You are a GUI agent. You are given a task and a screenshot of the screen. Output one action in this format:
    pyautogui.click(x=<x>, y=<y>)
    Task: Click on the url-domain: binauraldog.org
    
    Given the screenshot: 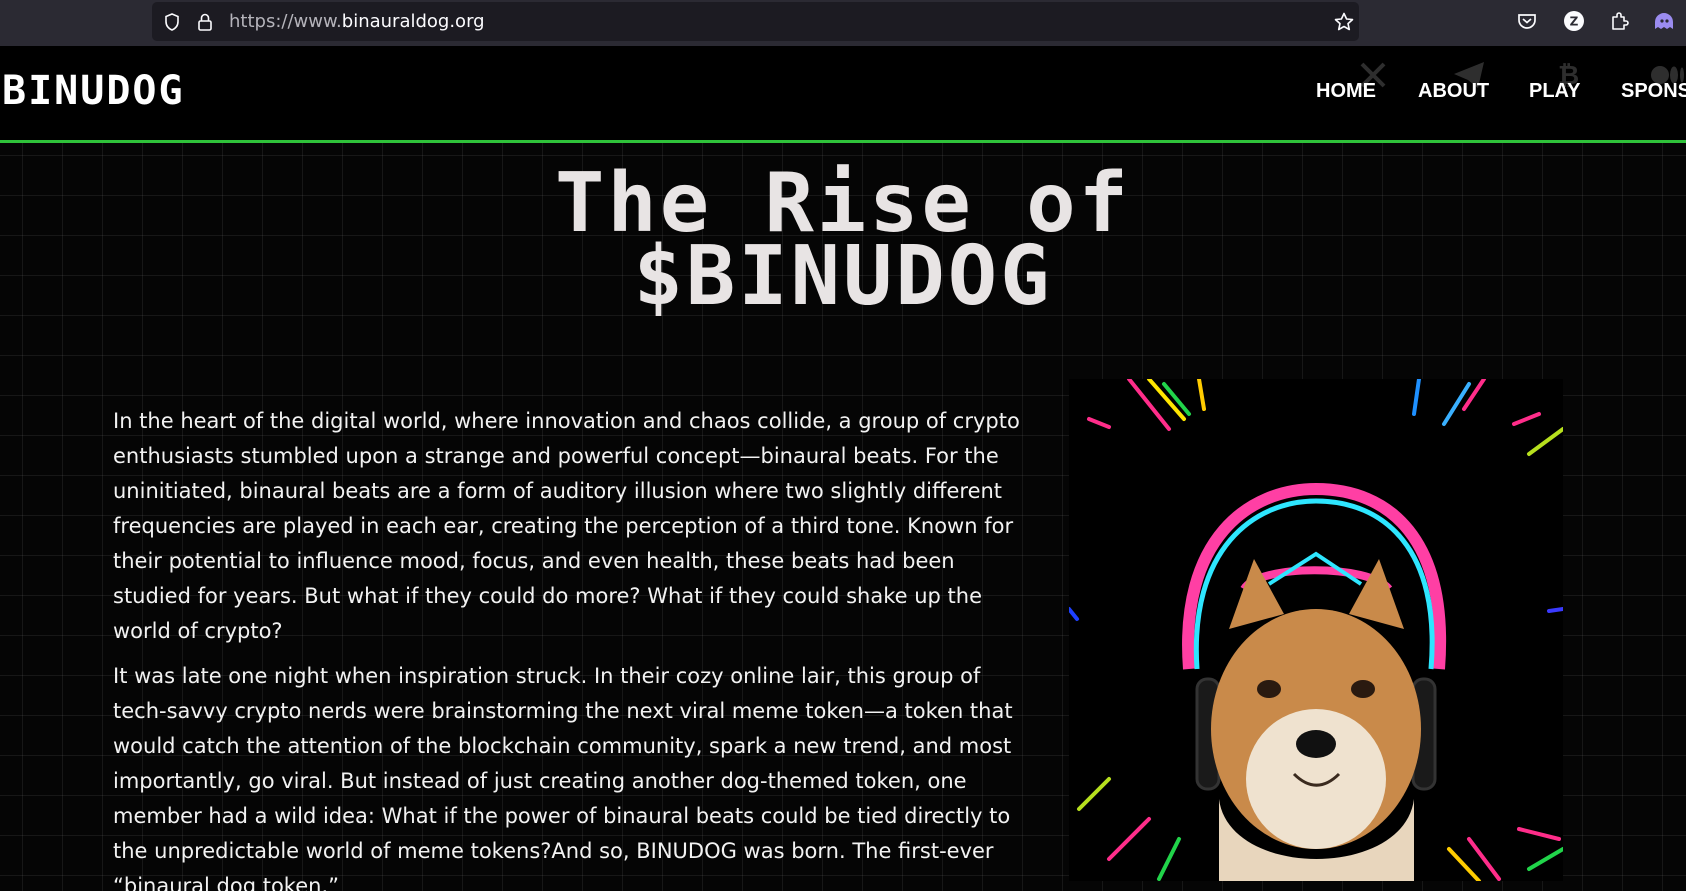 What is the action you would take?
    pyautogui.click(x=413, y=21)
    